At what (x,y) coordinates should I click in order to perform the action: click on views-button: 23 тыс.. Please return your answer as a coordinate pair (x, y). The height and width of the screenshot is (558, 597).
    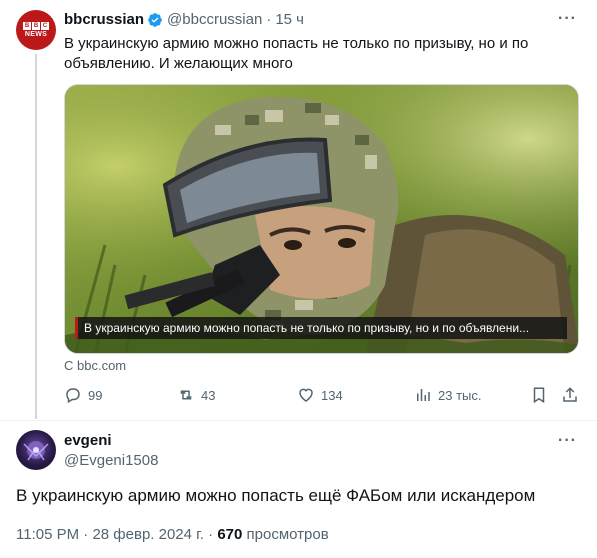
    Looking at the image, I should click on (447, 395).